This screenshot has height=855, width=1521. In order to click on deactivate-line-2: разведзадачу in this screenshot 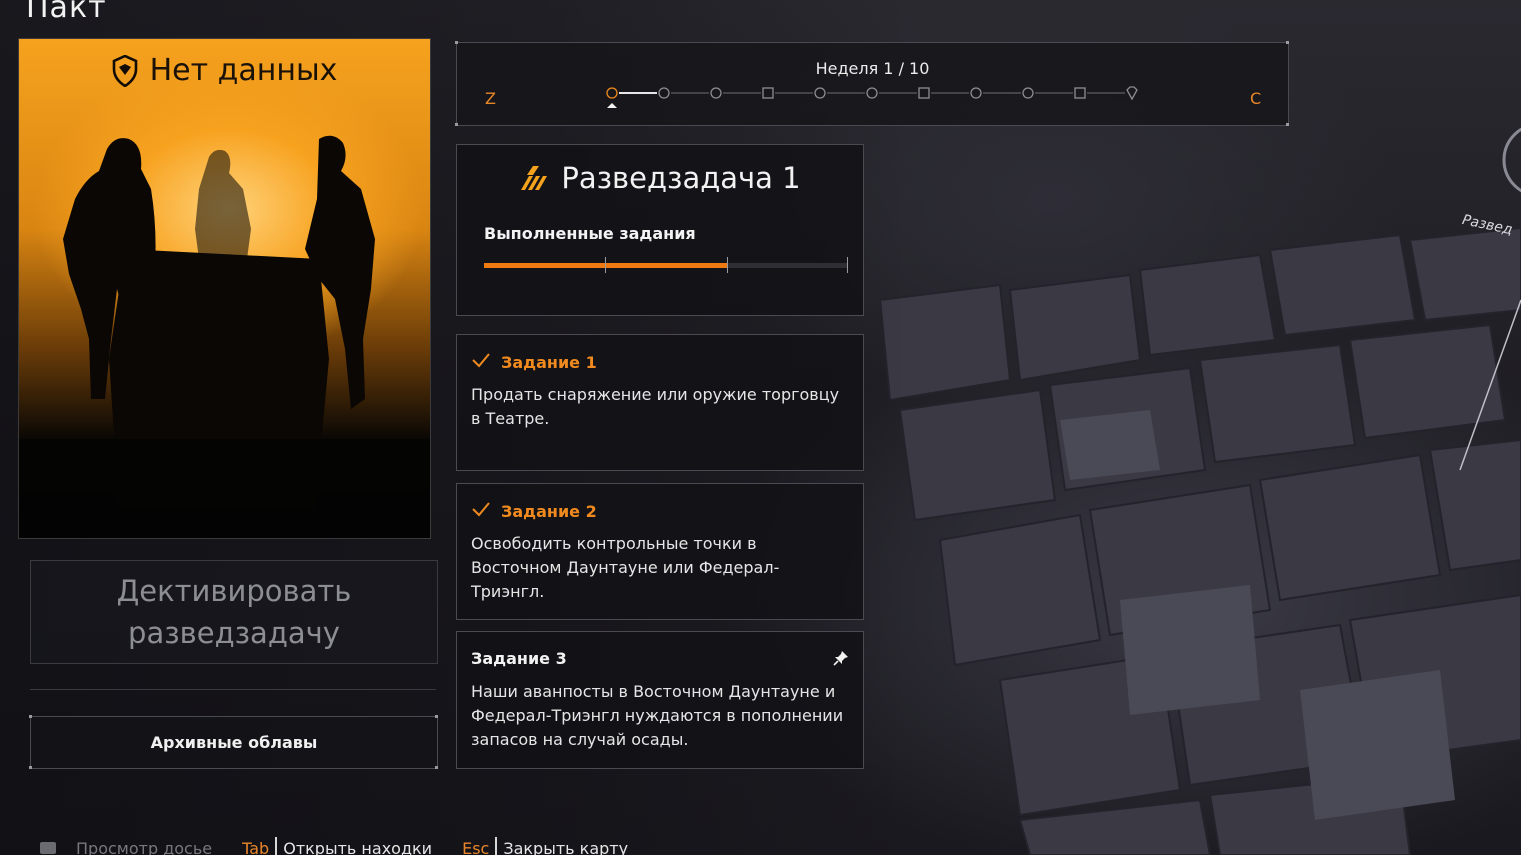, I will do `click(234, 633)`.